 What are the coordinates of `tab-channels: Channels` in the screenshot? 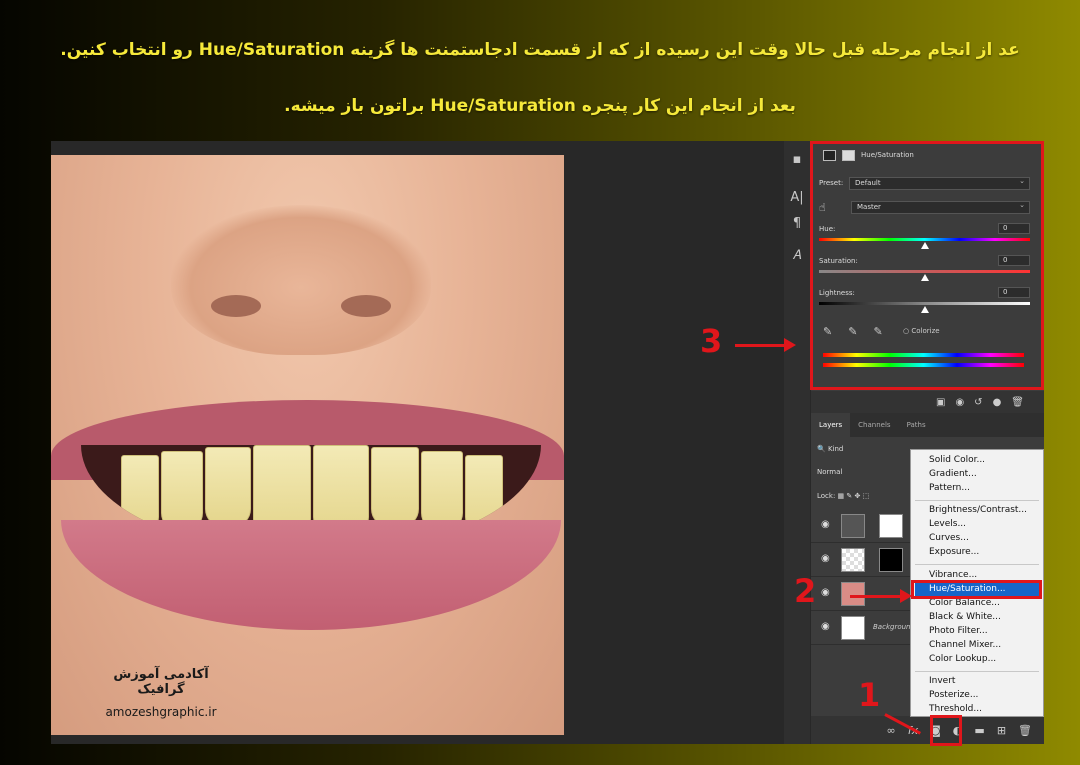 It's located at (874, 425).